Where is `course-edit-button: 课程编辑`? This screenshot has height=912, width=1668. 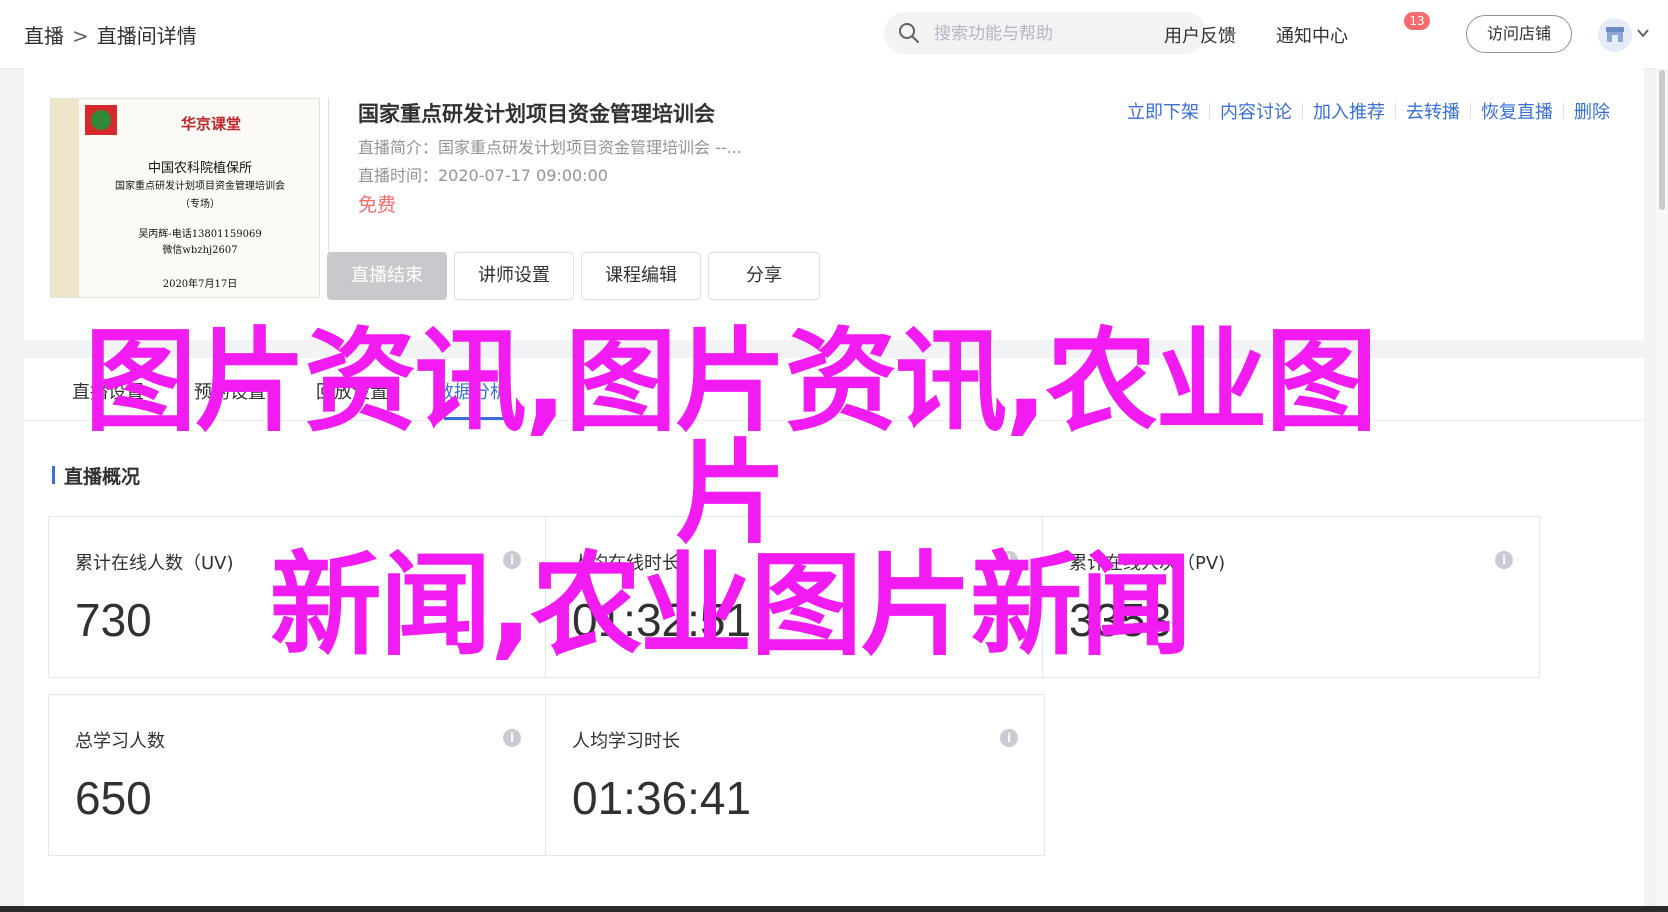 course-edit-button: 课程编辑 is located at coordinates (641, 276).